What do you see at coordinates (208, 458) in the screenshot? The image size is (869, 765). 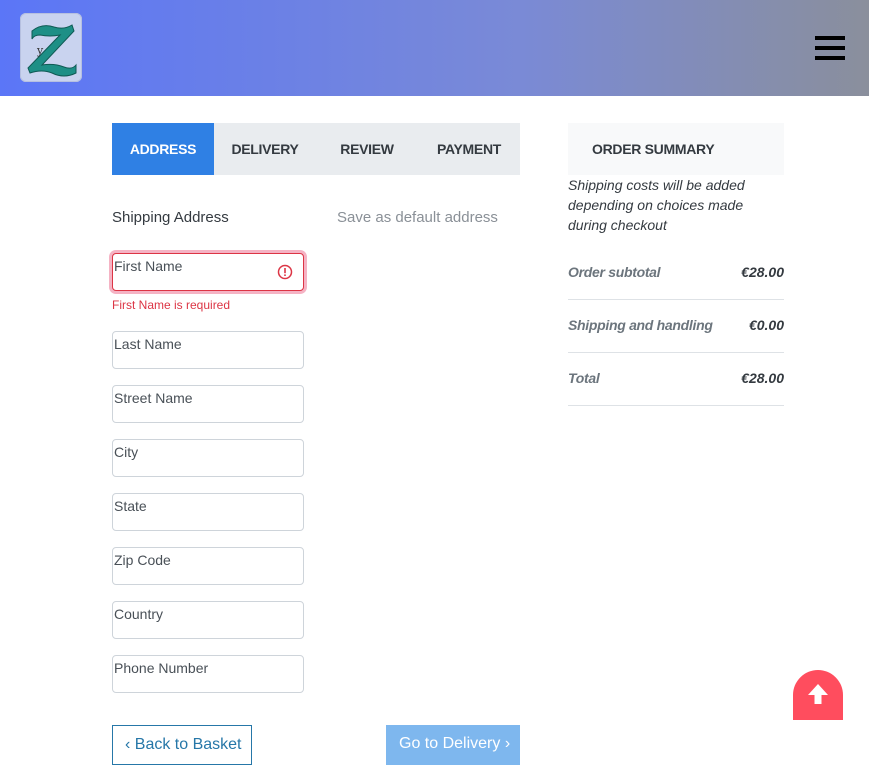 I see `city-field: City` at bounding box center [208, 458].